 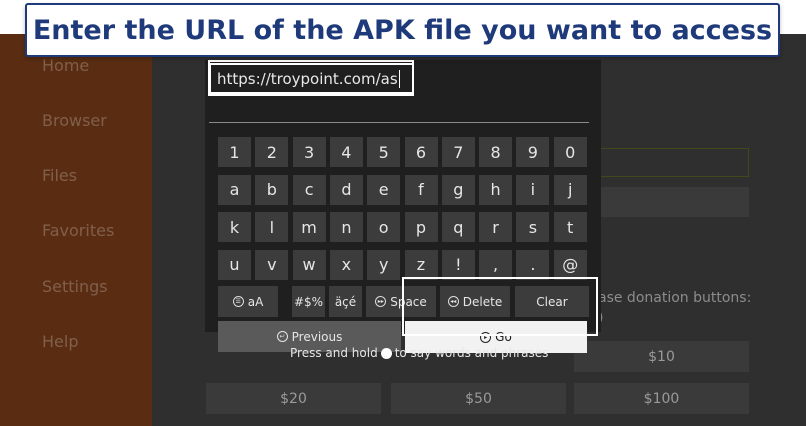 What do you see at coordinates (309, 264) in the screenshot?
I see `key: w` at bounding box center [309, 264].